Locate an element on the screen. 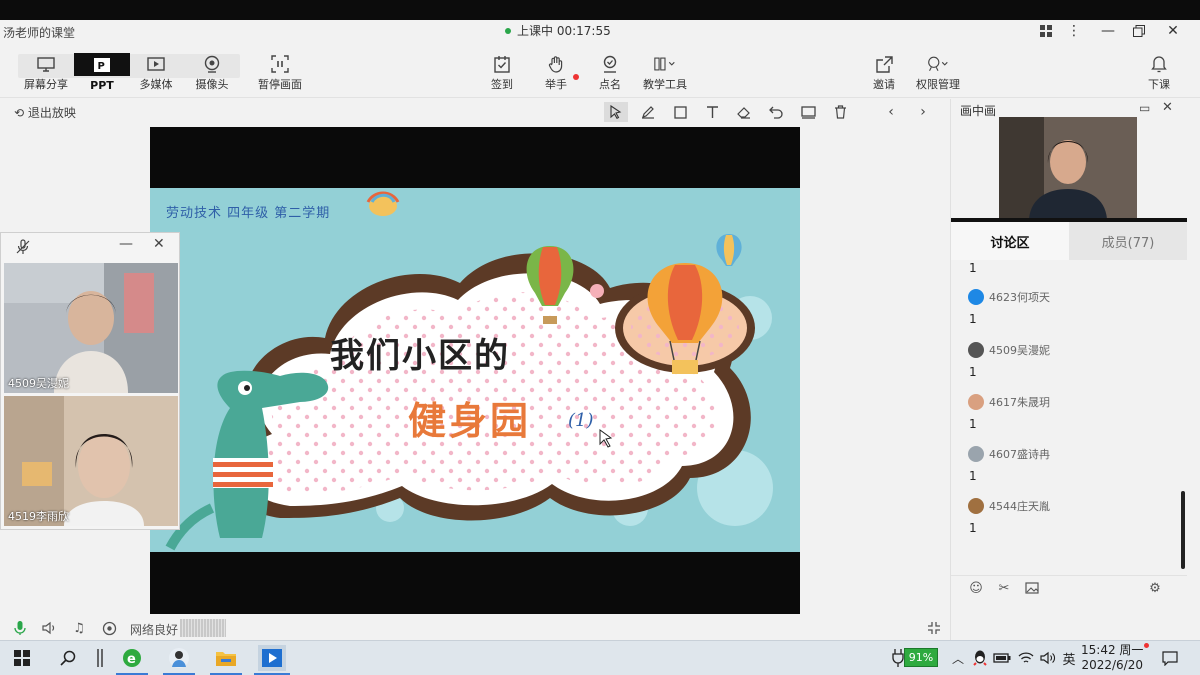  task-view-icon is located at coordinates (100, 658).